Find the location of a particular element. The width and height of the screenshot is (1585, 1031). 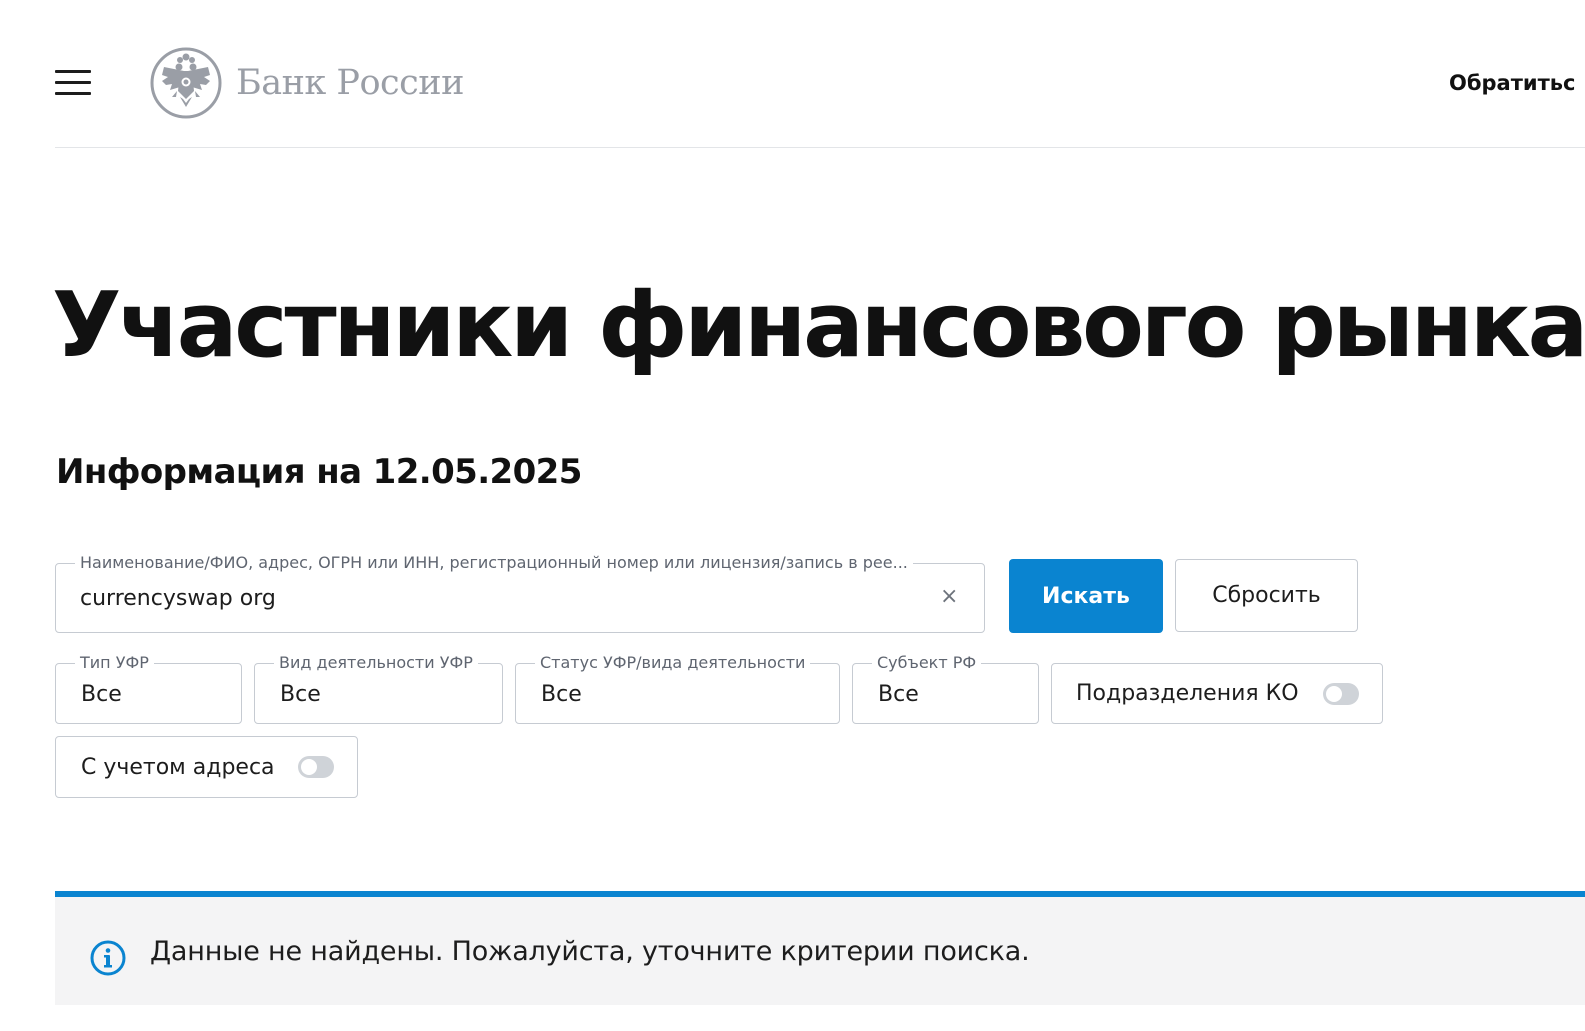

with-address-switch is located at coordinates (316, 767).